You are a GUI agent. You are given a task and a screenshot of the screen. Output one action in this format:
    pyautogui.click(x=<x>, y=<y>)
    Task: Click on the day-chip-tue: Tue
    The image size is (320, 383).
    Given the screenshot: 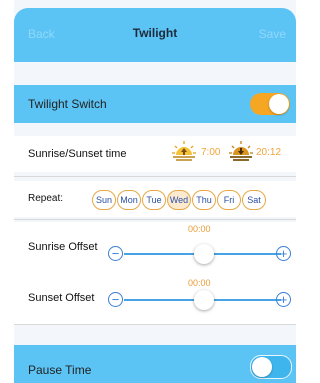 What is the action you would take?
    pyautogui.click(x=154, y=200)
    